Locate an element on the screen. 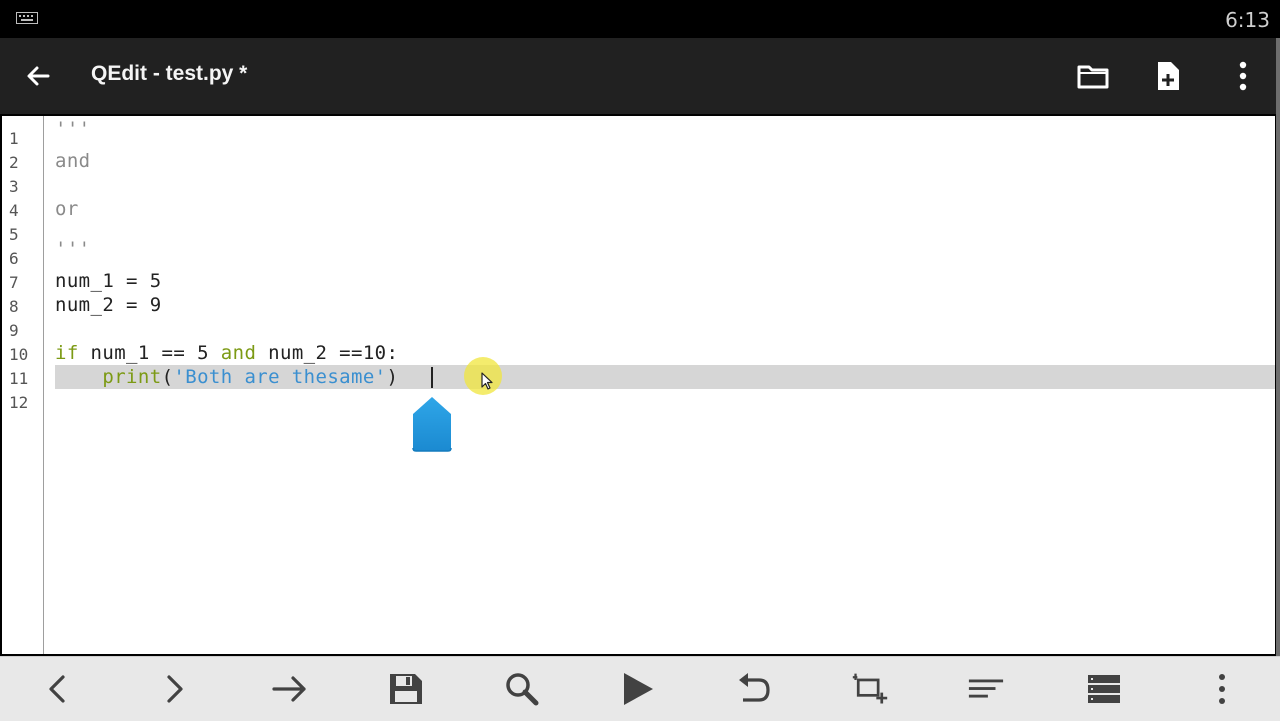 This screenshot has height=721, width=1280. line-number: 7 is located at coordinates (14, 282).